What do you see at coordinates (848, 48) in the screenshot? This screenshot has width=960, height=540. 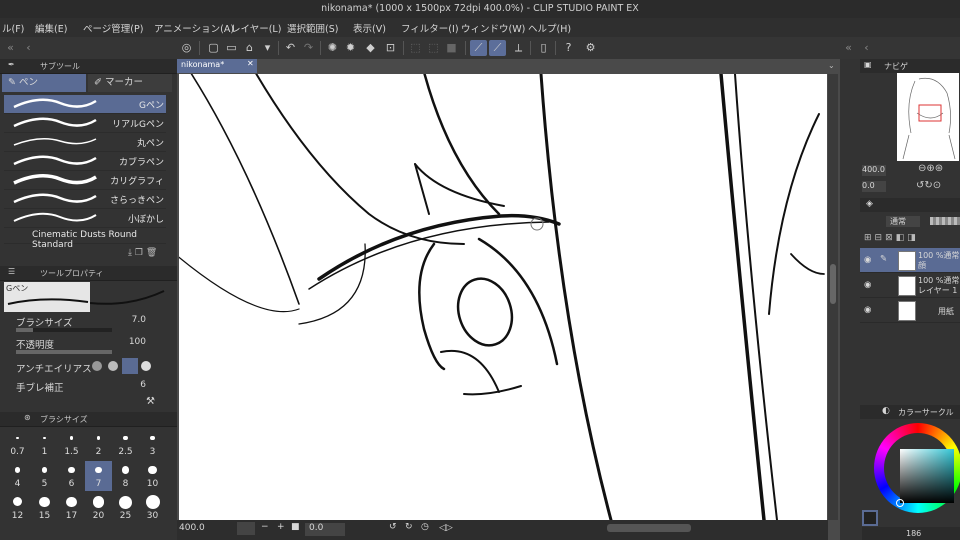 I see `collapse-right-icon: «` at bounding box center [848, 48].